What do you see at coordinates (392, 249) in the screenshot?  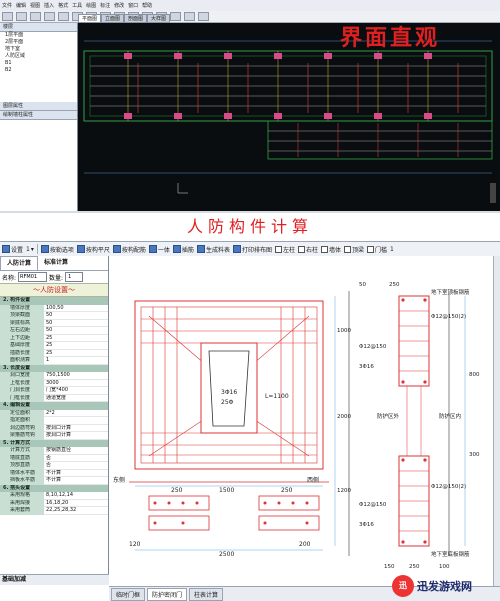 I see `count-select: 1` at bounding box center [392, 249].